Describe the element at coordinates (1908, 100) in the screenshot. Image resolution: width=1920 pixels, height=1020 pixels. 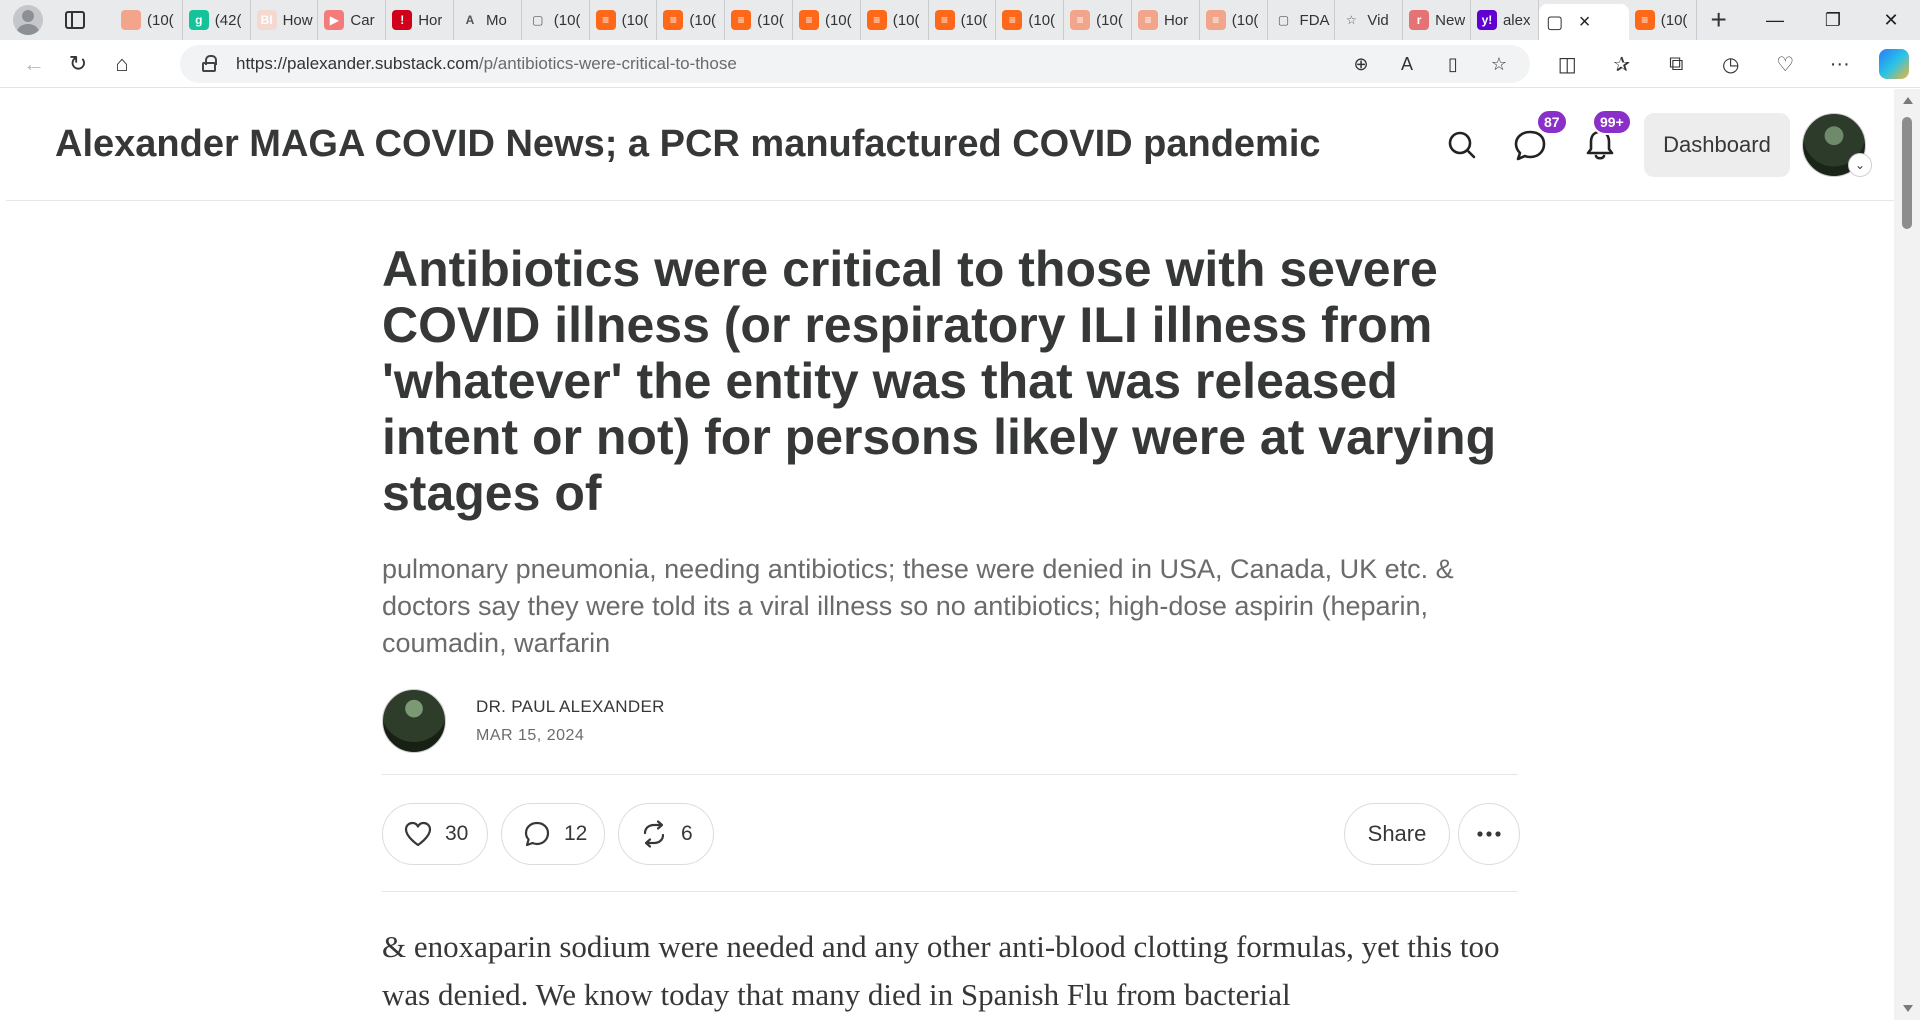
I see `scroll-up-icon` at that location.